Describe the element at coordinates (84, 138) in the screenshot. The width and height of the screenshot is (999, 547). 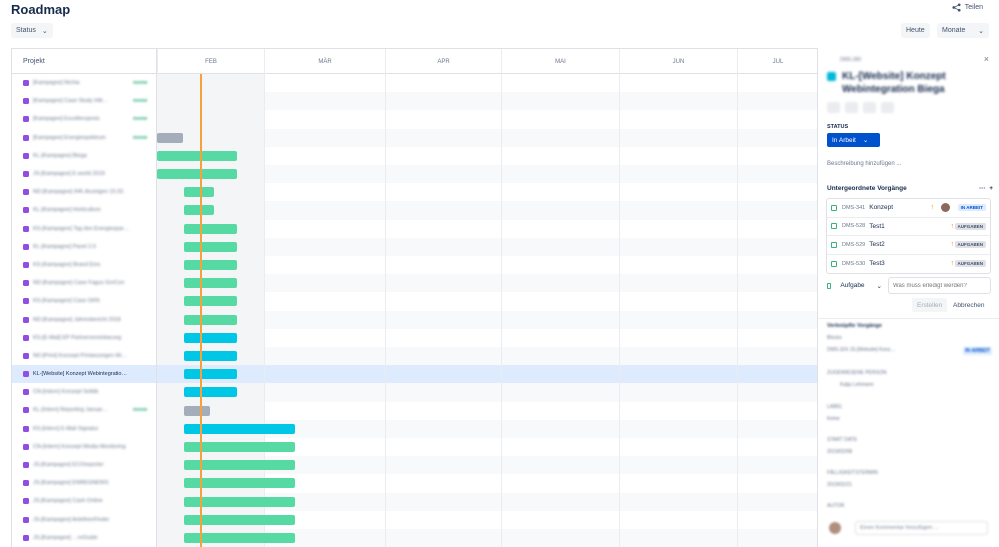
I see `project-row: [Kampagne] Energiespektrum meme` at that location.